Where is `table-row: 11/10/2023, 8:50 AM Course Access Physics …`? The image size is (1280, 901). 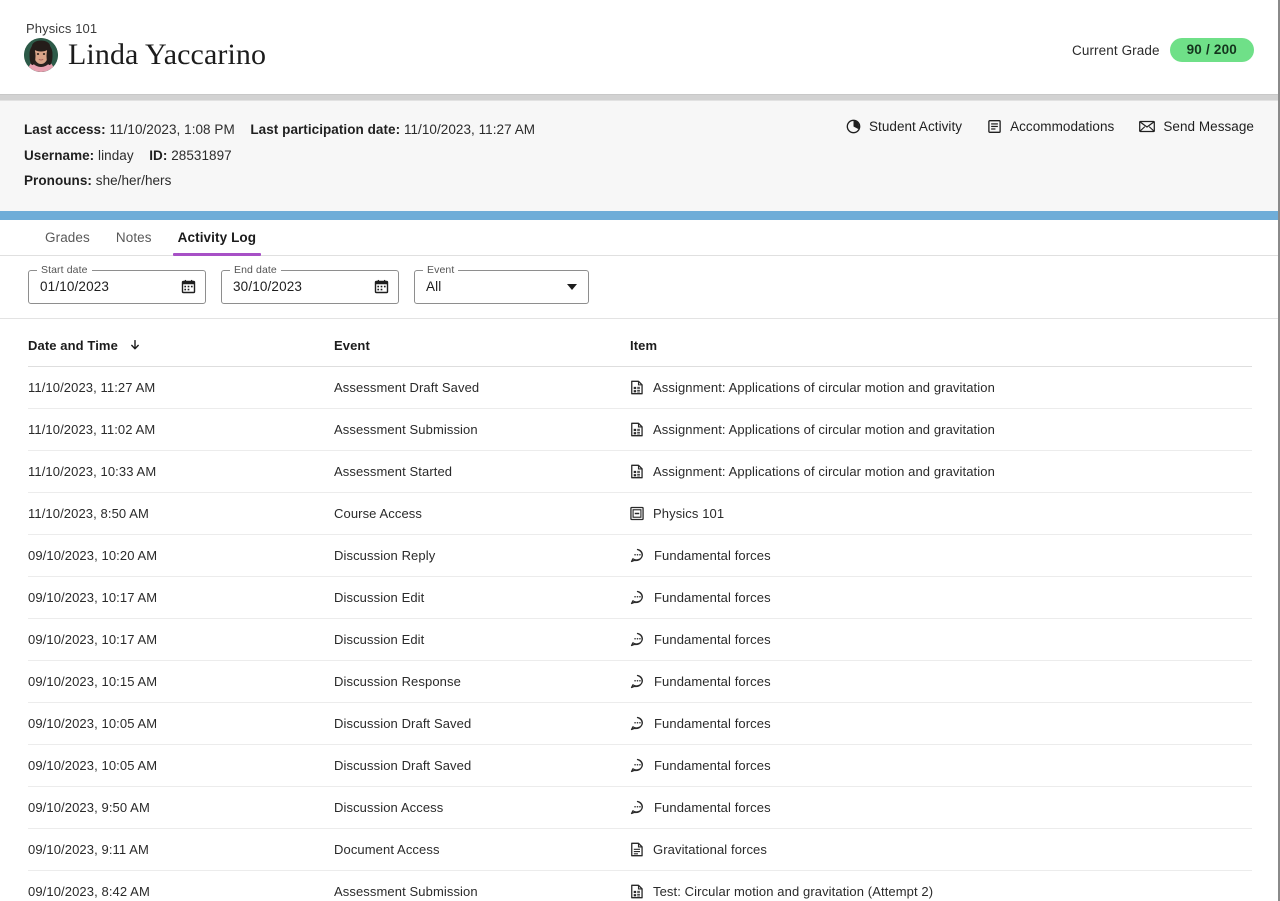 table-row: 11/10/2023, 8:50 AM Course Access Physics … is located at coordinates (640, 513).